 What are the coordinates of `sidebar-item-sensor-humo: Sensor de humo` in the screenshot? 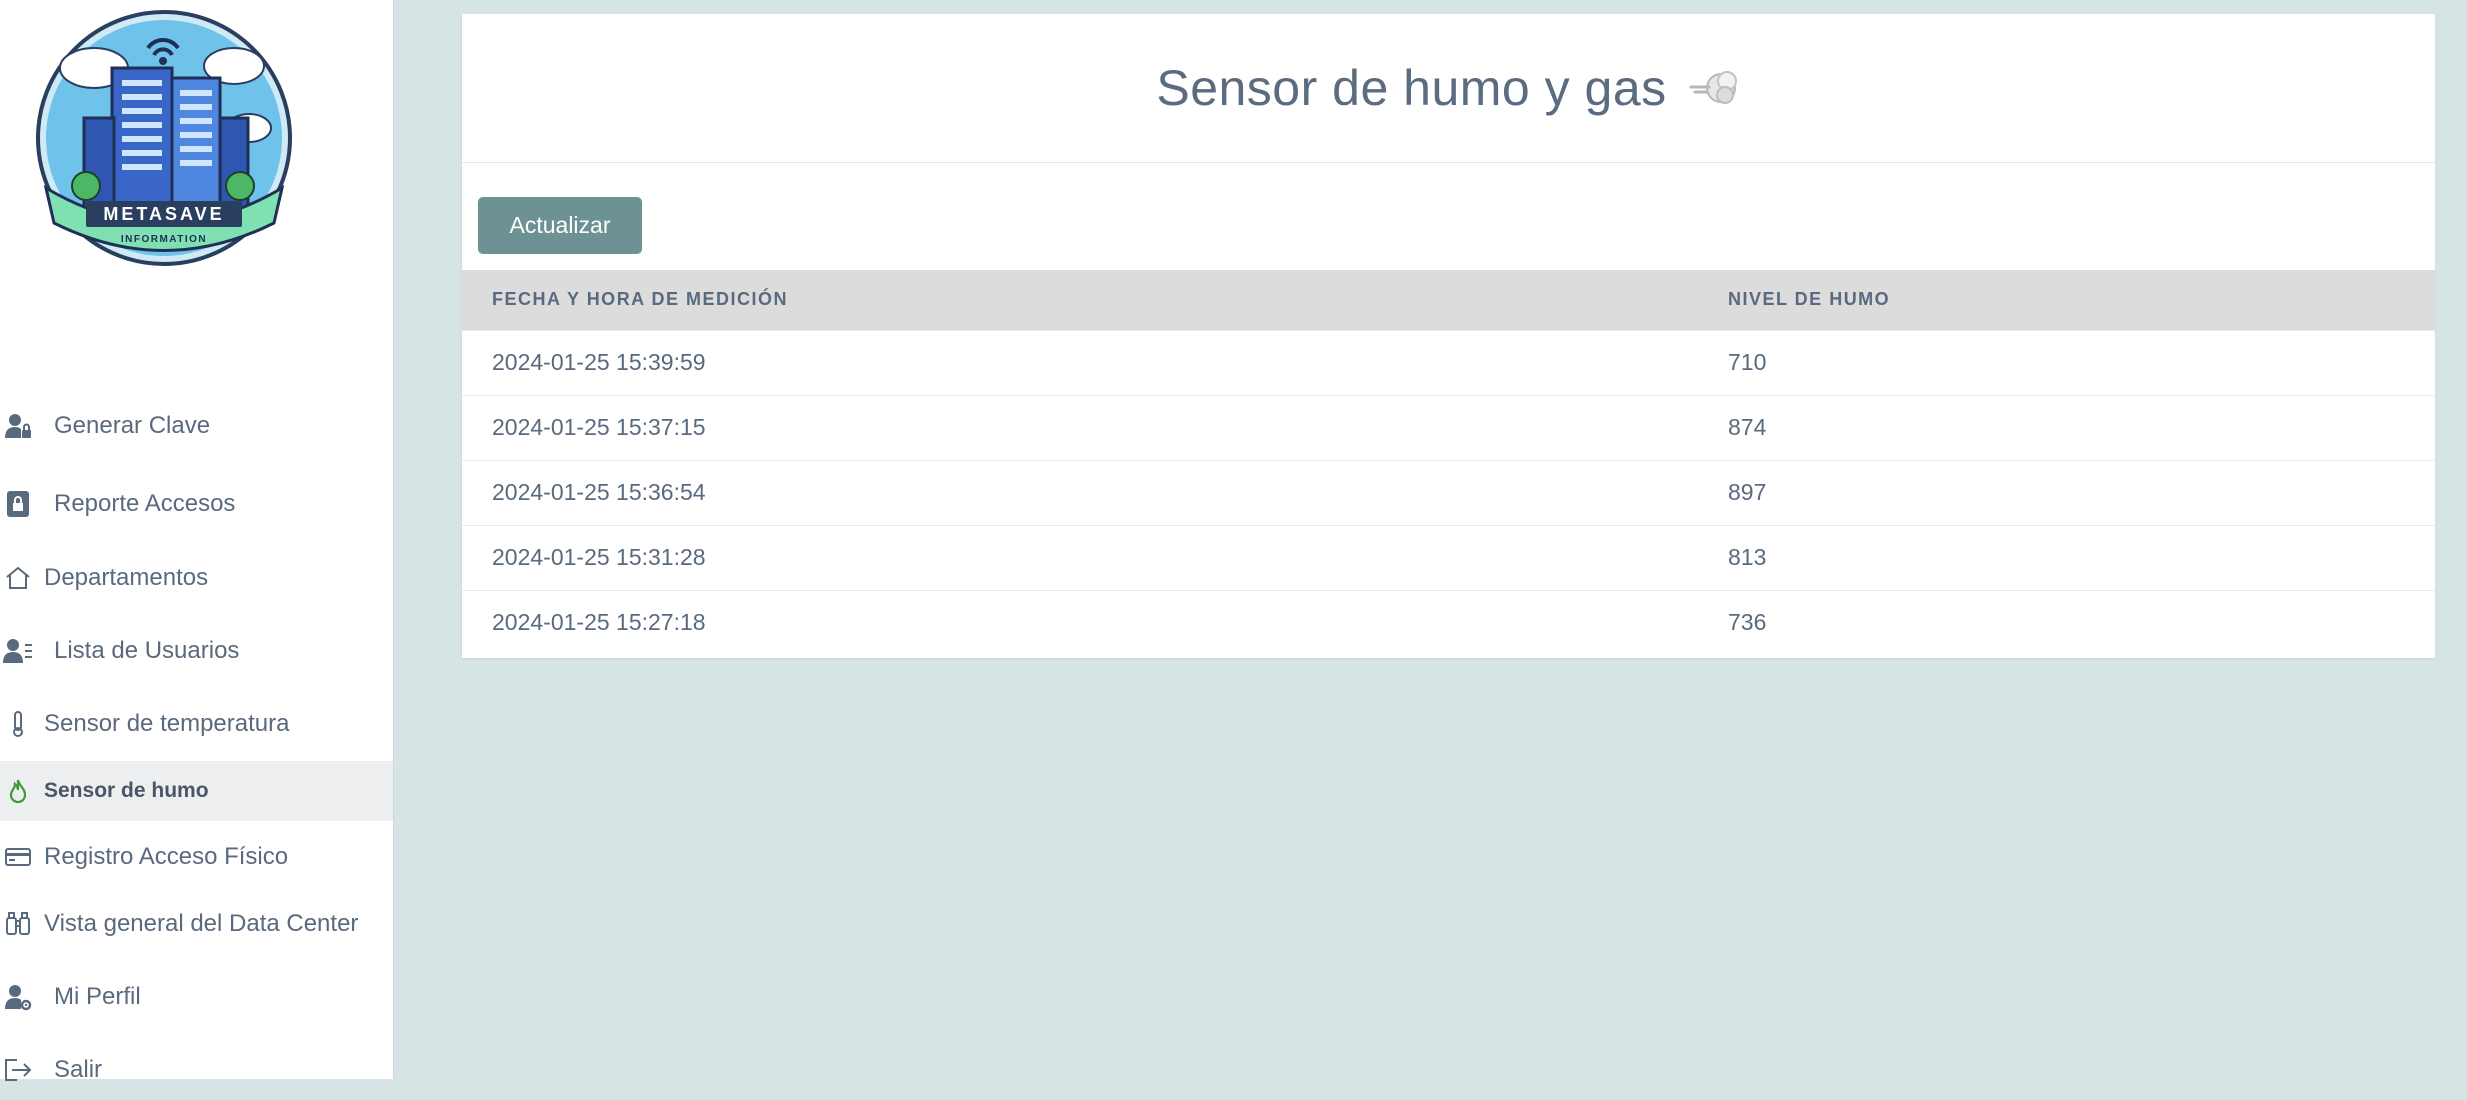 It's located at (196, 791).